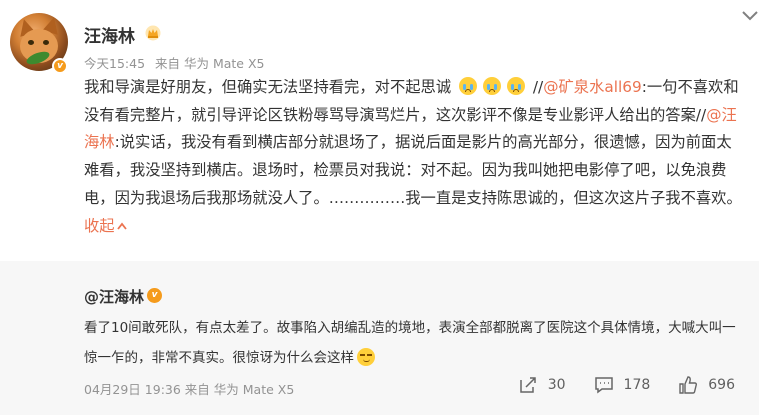  What do you see at coordinates (132, 389) in the screenshot?
I see `repost-time: 04月29日 19:36` at bounding box center [132, 389].